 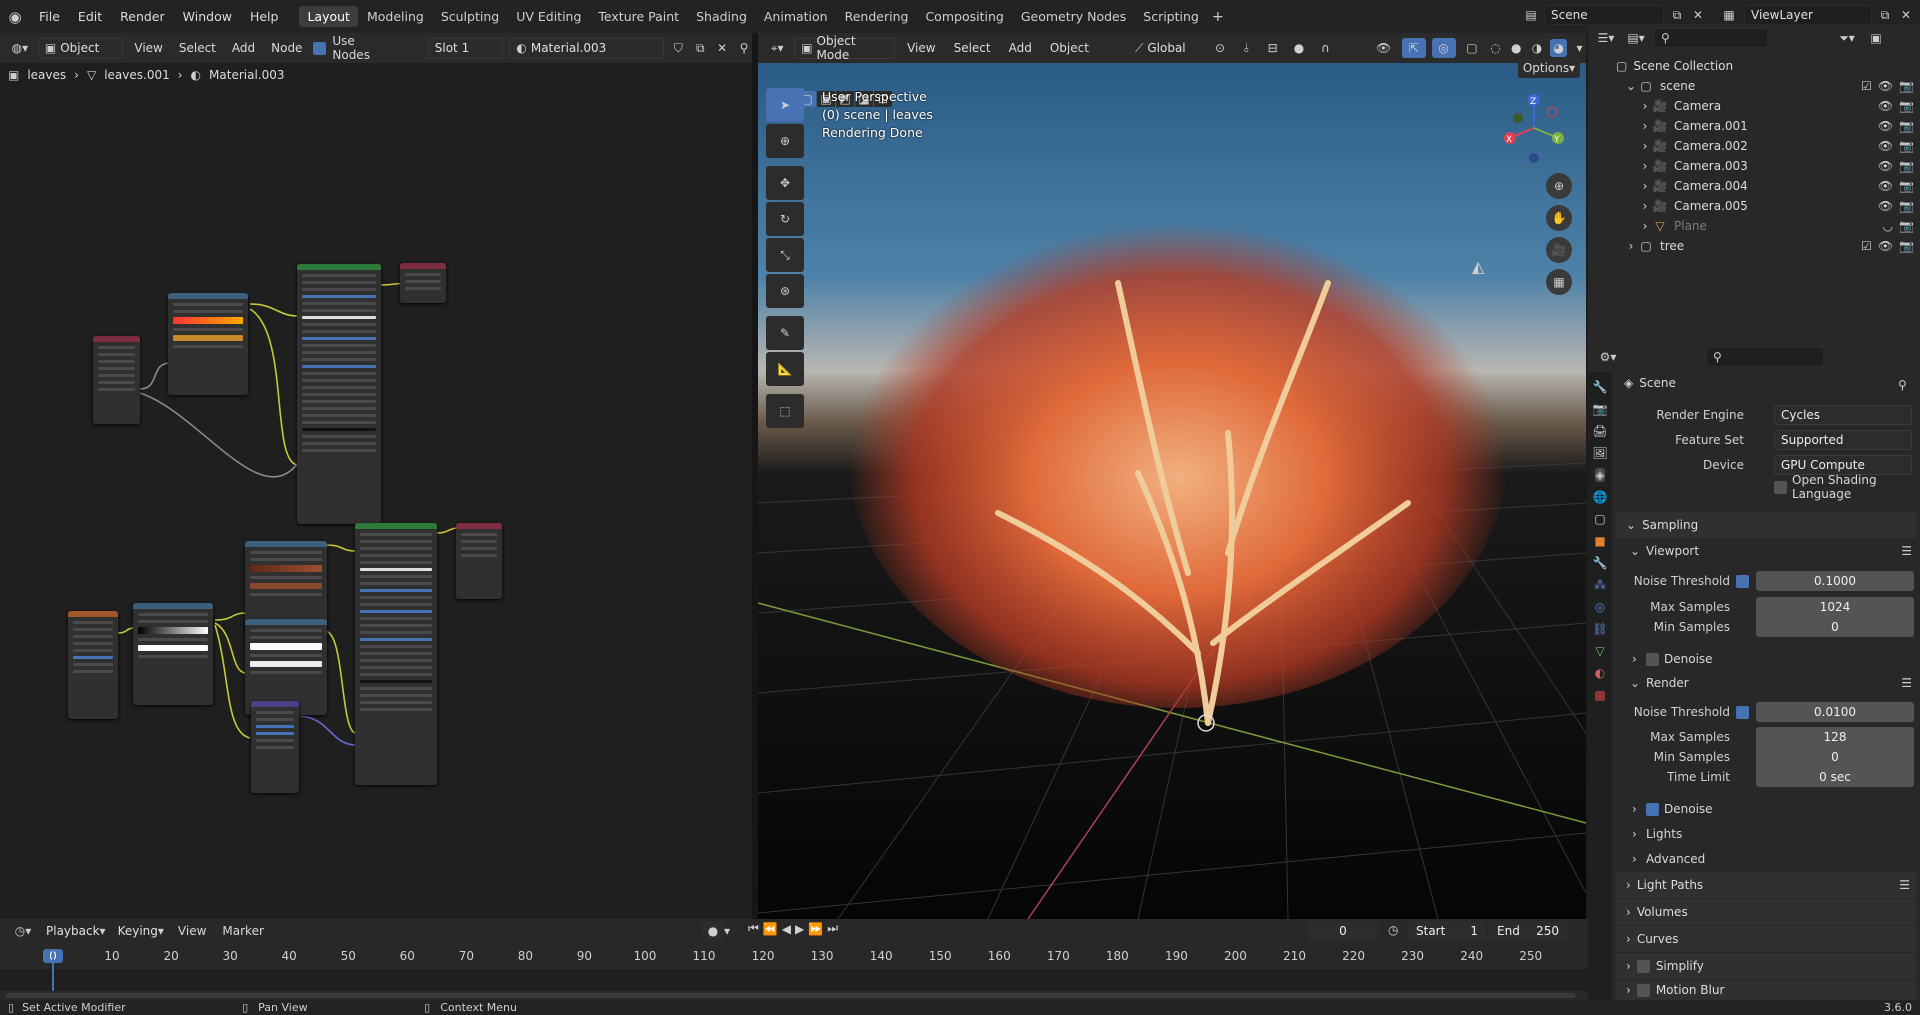 What do you see at coordinates (1534, 128) in the screenshot?
I see `navigation-gizmo: Z X Y` at bounding box center [1534, 128].